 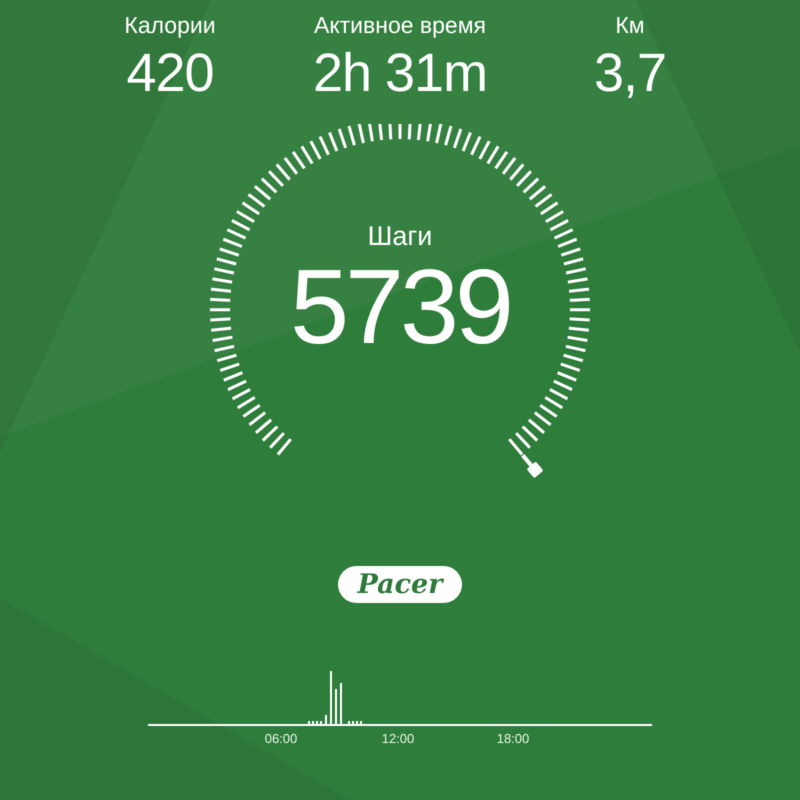 What do you see at coordinates (398, 738) in the screenshot?
I see `time-label: 12:00` at bounding box center [398, 738].